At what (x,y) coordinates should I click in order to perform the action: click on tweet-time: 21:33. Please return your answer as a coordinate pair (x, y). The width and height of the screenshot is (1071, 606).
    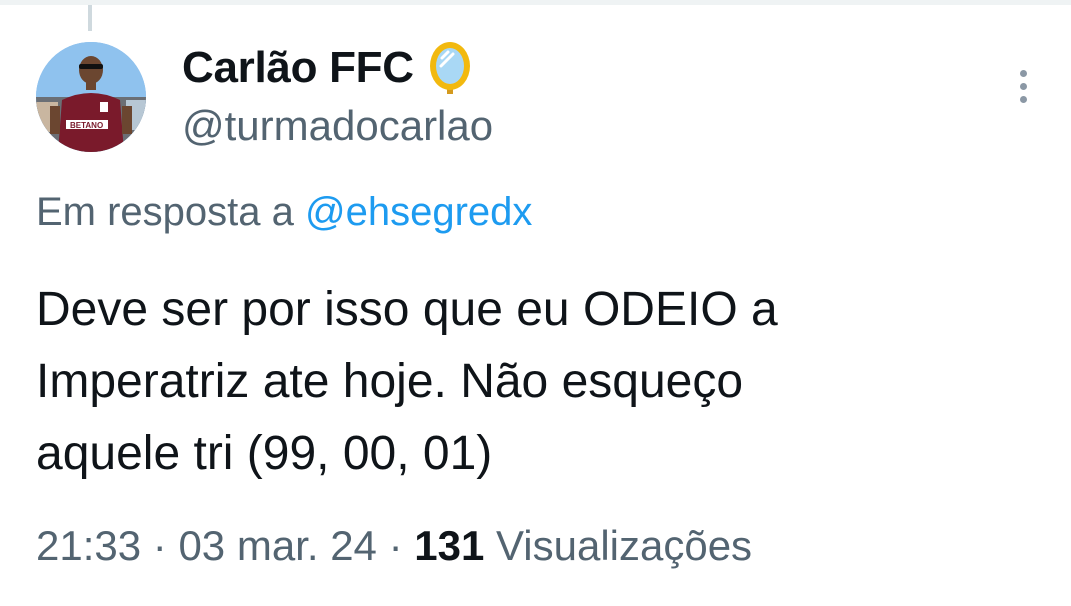
    Looking at the image, I should click on (88, 545).